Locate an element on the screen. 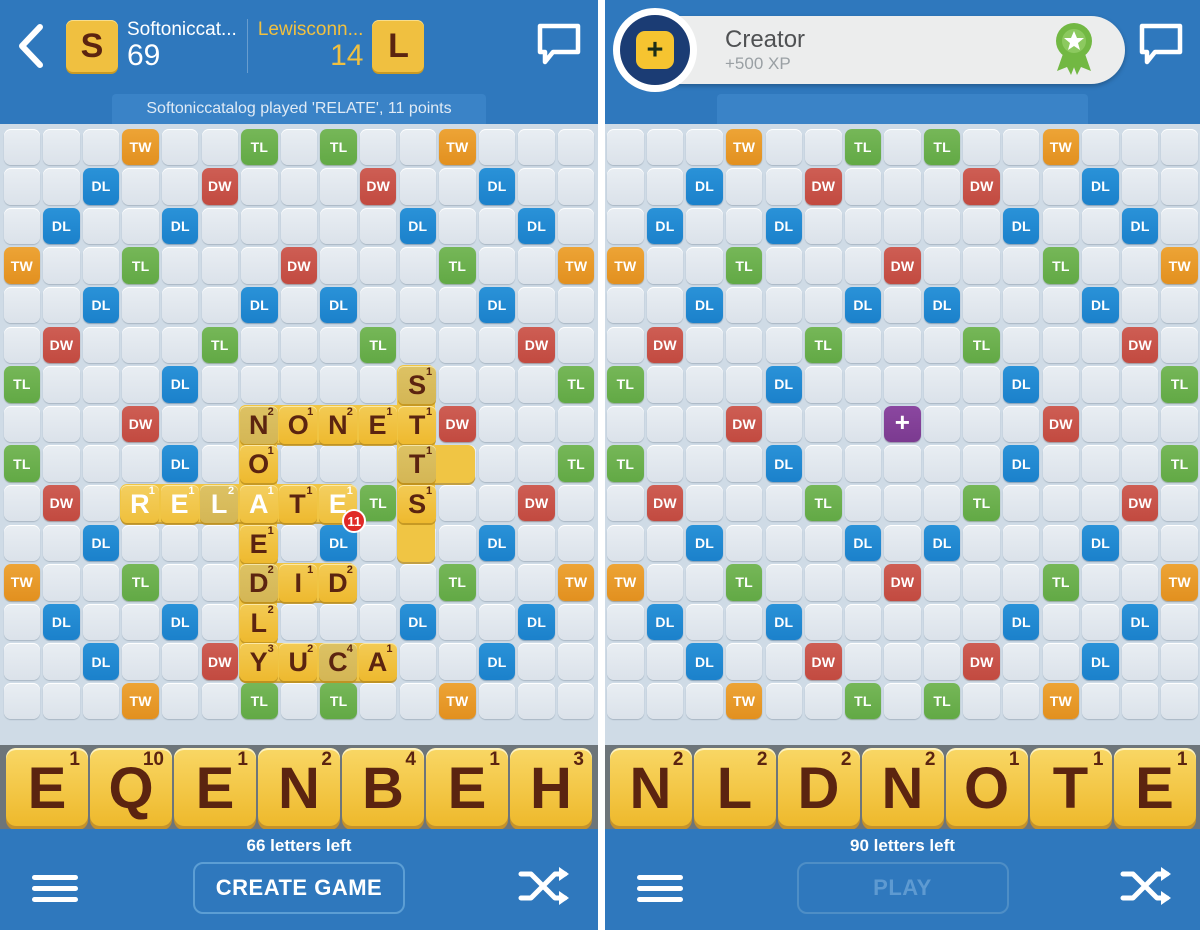 The image size is (1200, 930). back-button is located at coordinates (31, 46).